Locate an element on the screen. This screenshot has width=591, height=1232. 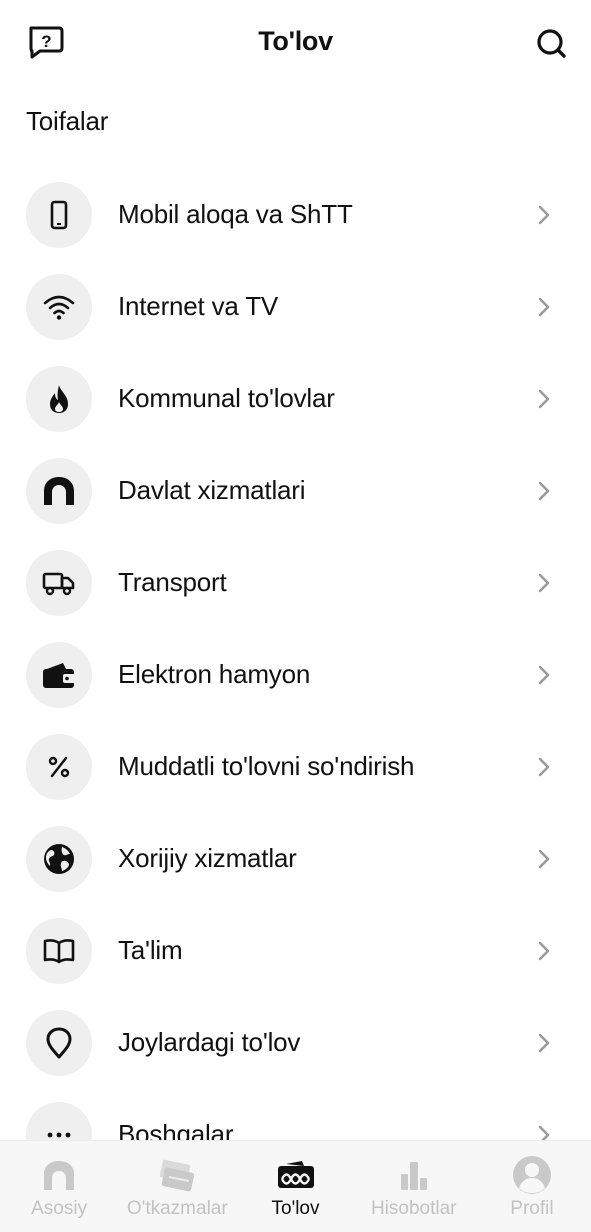
search-button is located at coordinates (552, 44).